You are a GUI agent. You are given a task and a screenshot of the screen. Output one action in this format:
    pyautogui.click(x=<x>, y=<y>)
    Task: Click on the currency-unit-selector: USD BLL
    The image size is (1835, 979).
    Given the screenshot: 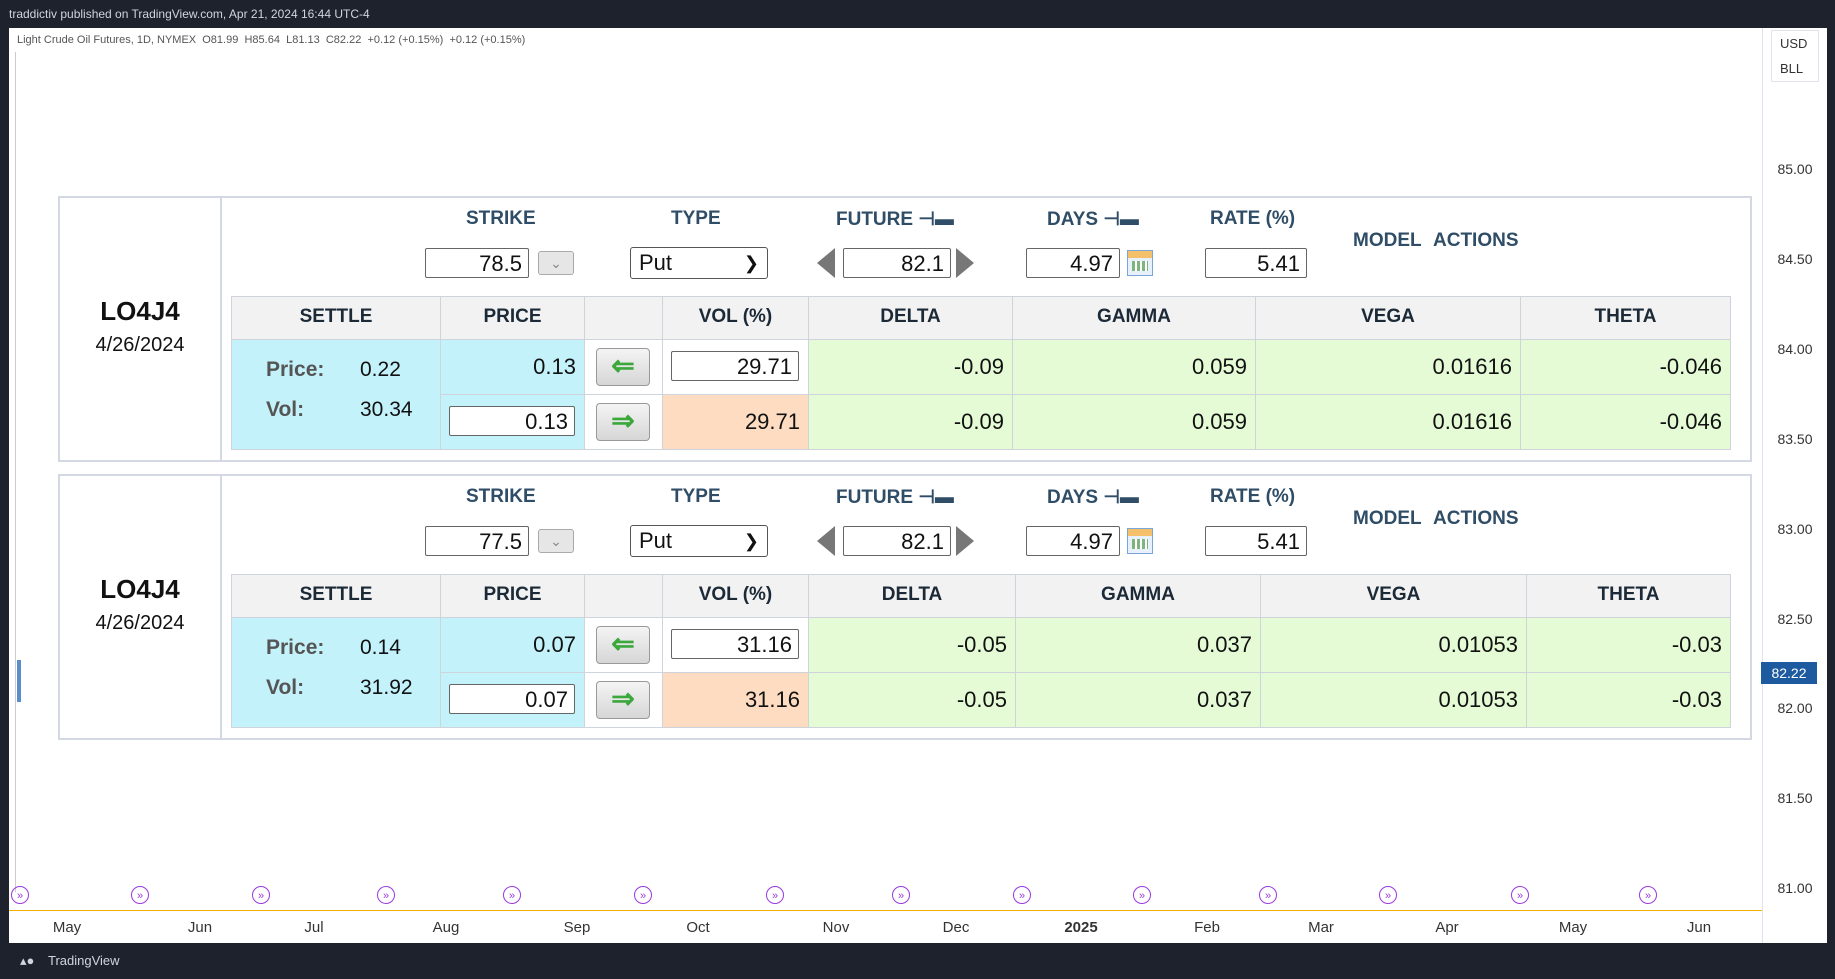 What is the action you would take?
    pyautogui.click(x=1795, y=56)
    